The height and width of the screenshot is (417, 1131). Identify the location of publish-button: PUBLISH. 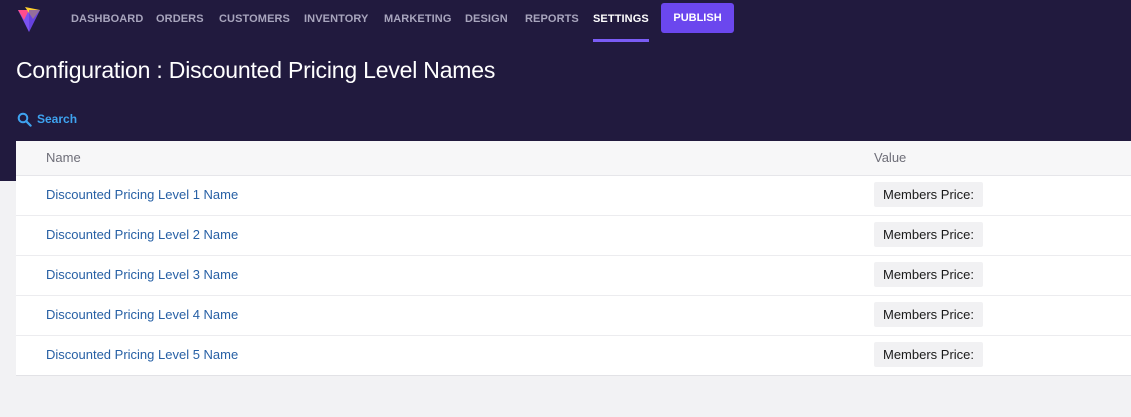
(697, 18).